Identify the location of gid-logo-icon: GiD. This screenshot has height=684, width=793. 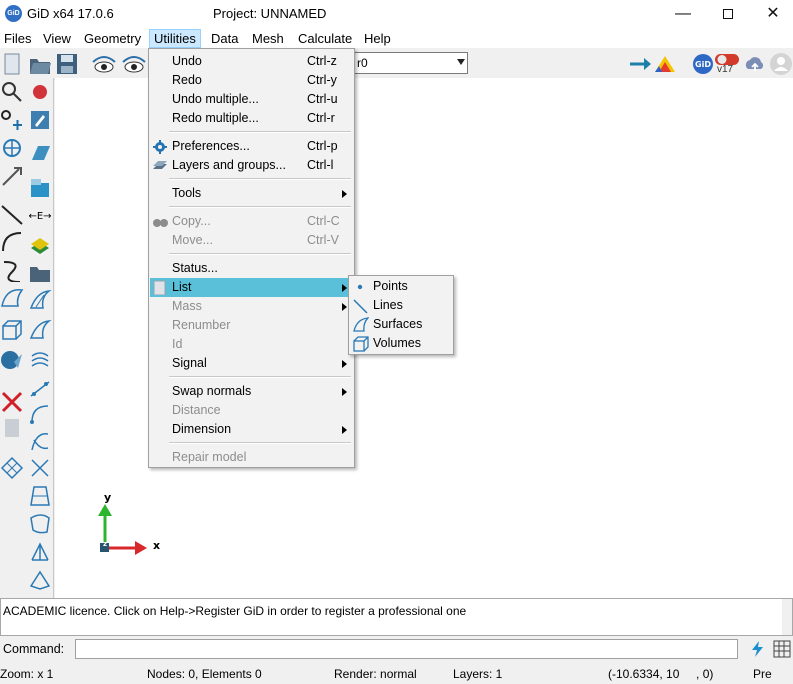
(703, 64).